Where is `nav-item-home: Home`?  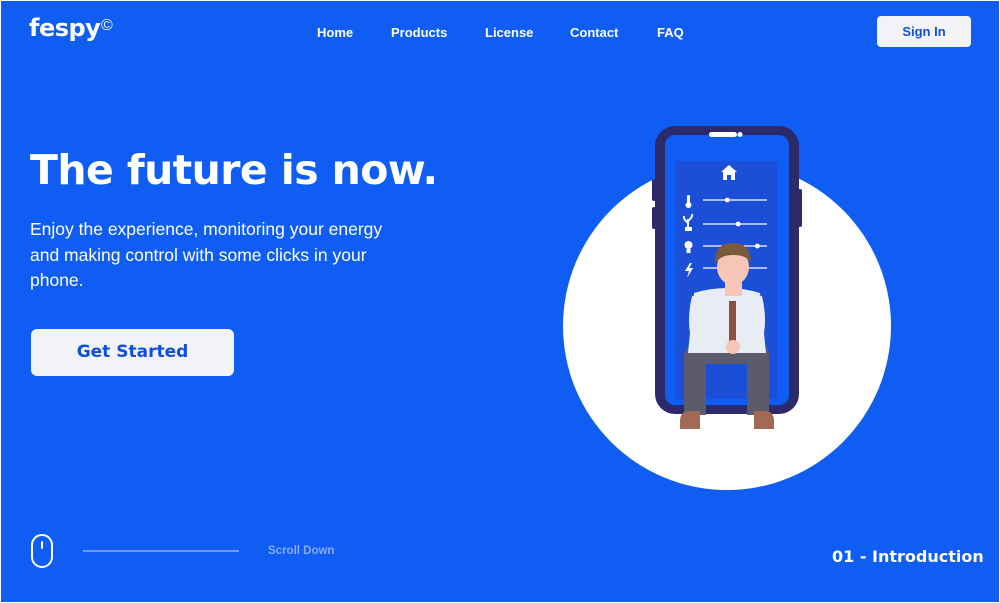 nav-item-home: Home is located at coordinates (335, 32).